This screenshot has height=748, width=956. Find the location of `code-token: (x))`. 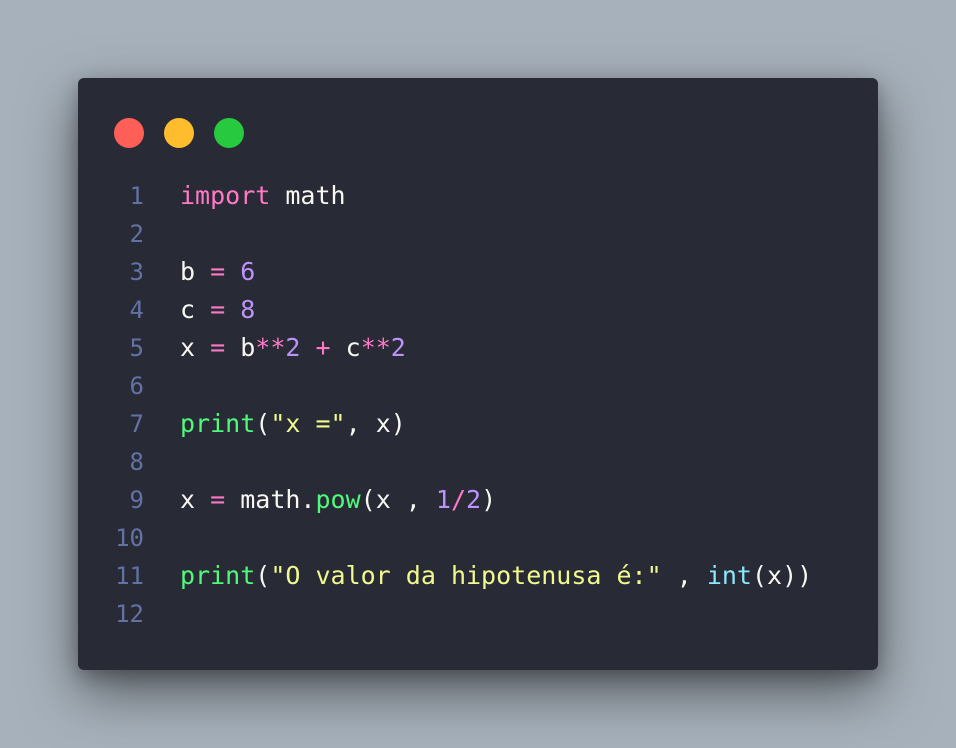

code-token: (x)) is located at coordinates (782, 575).